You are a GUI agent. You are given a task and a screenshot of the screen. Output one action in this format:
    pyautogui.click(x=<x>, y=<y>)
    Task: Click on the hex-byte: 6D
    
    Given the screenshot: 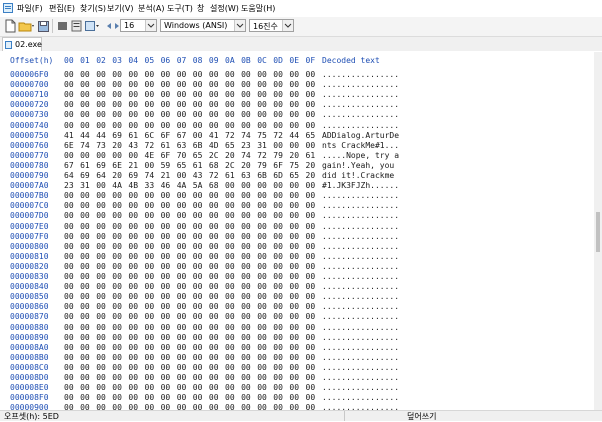 What is the action you would take?
    pyautogui.click(x=278, y=175)
    